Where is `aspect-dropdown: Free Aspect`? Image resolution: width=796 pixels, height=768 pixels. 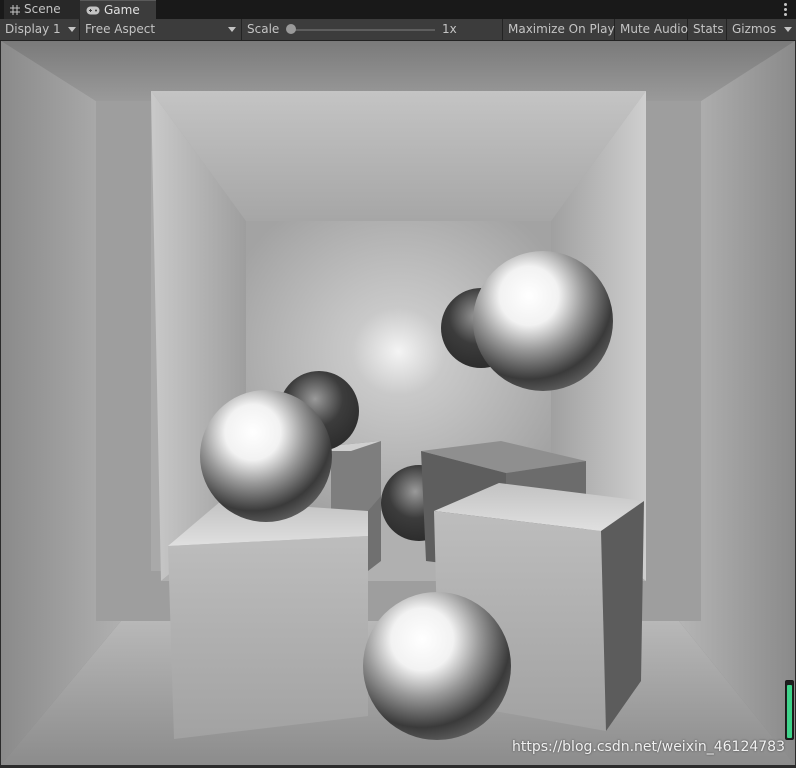 aspect-dropdown: Free Aspect is located at coordinates (161, 29).